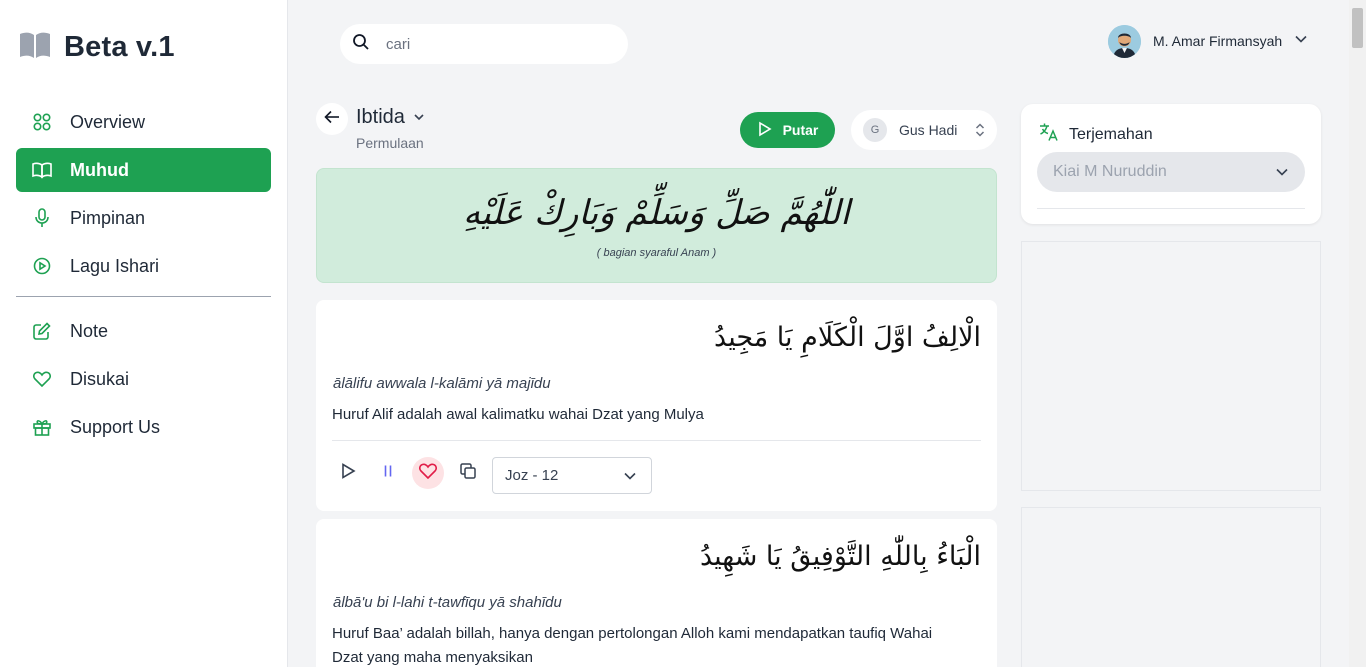  Describe the element at coordinates (143, 296) in the screenshot. I see `nav-divider` at that location.